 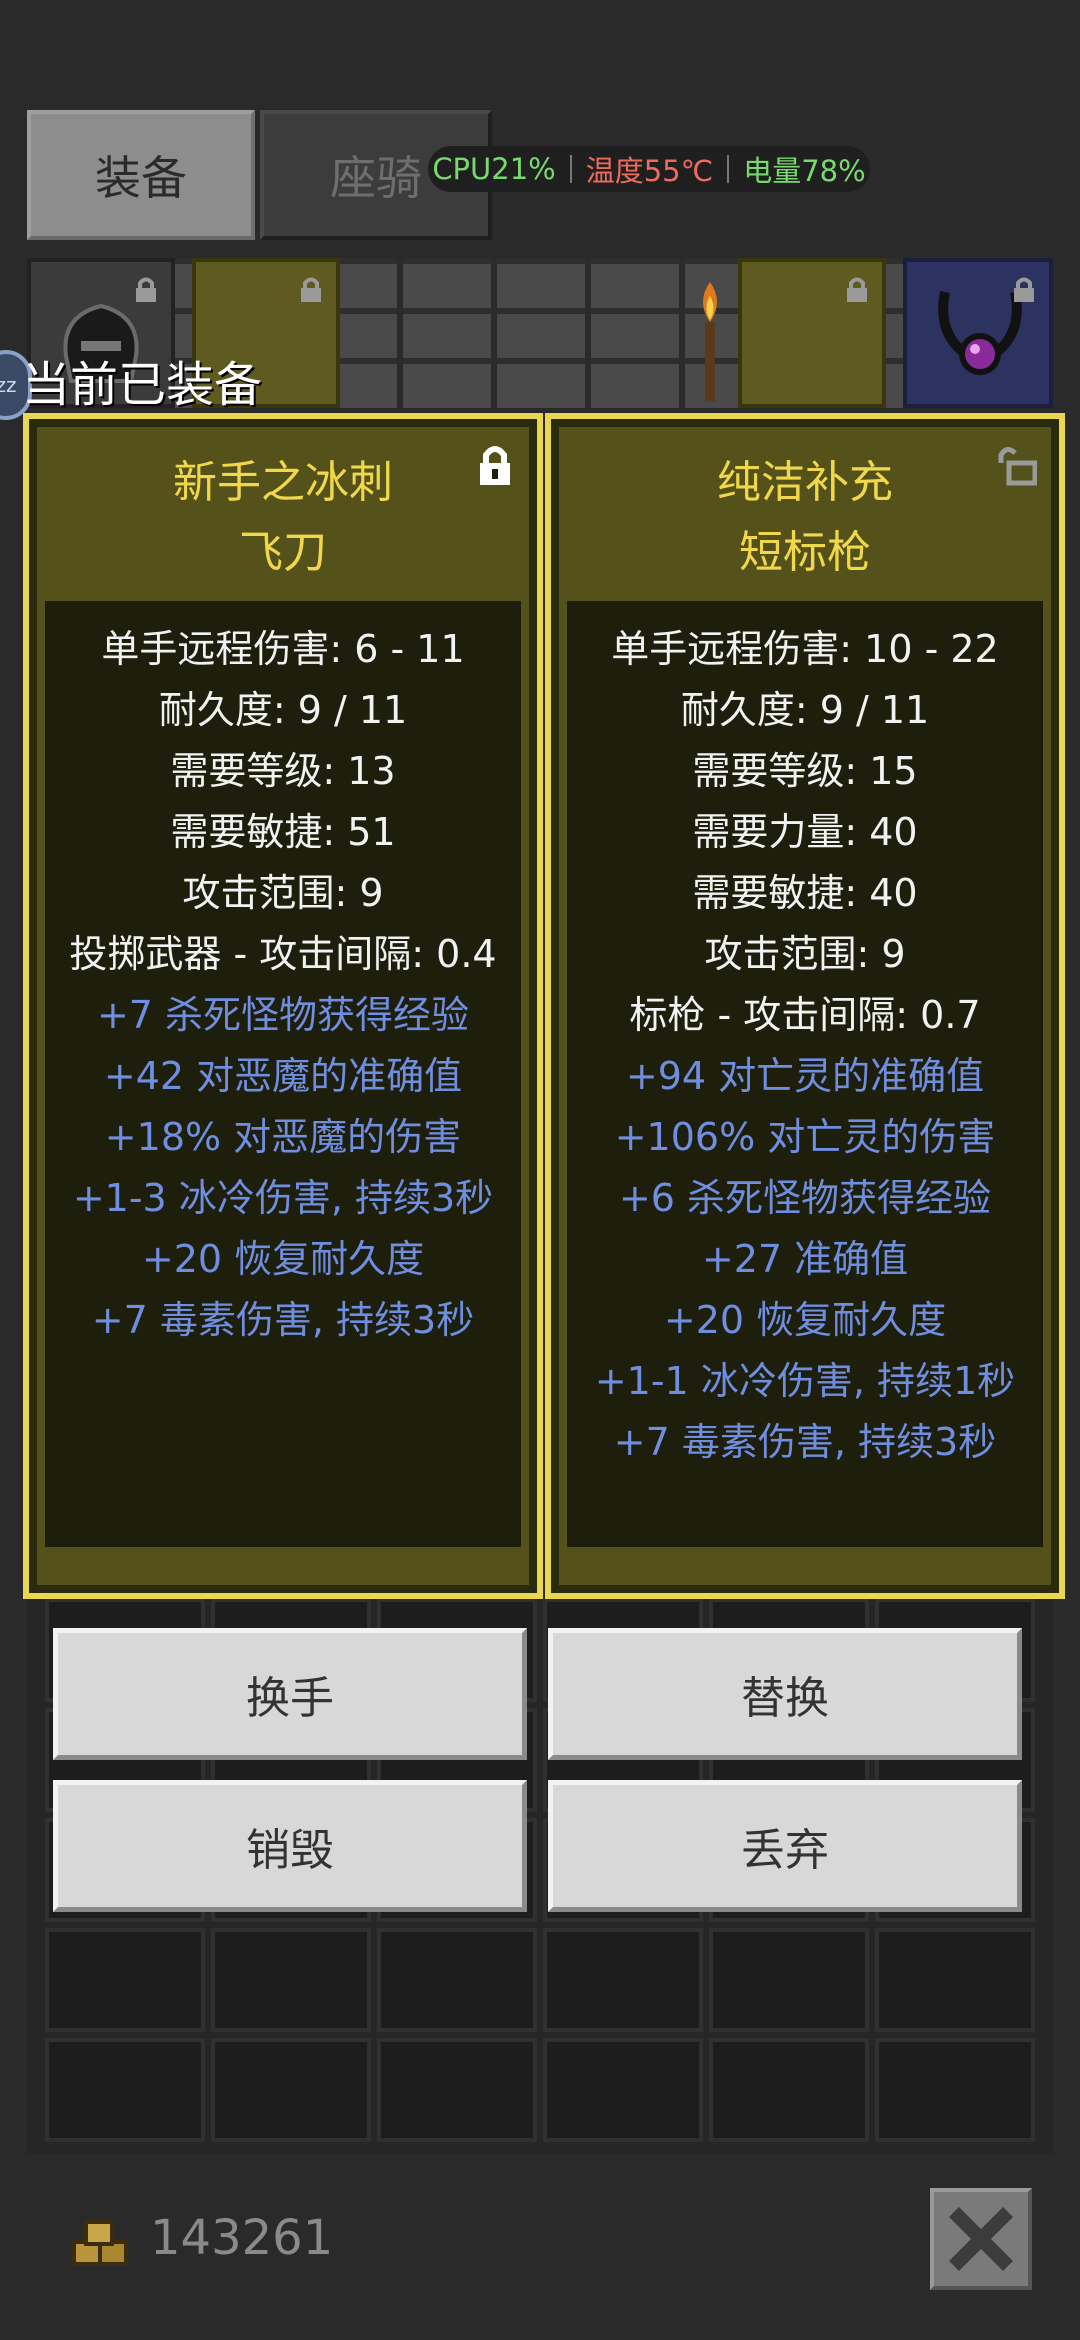 I want to click on destroy-label: 销毁, so click(x=290, y=1850).